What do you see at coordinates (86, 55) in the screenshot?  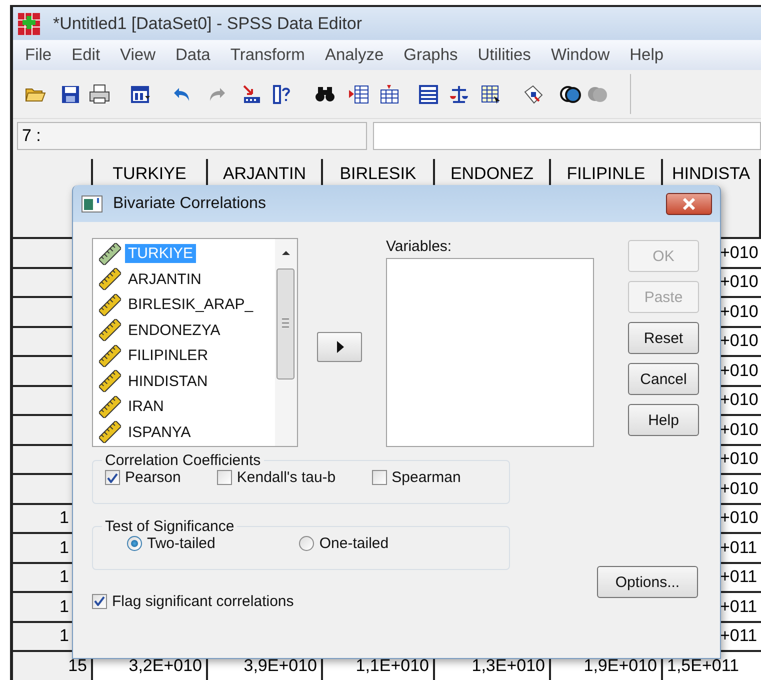 I see `menu-item: Edit` at bounding box center [86, 55].